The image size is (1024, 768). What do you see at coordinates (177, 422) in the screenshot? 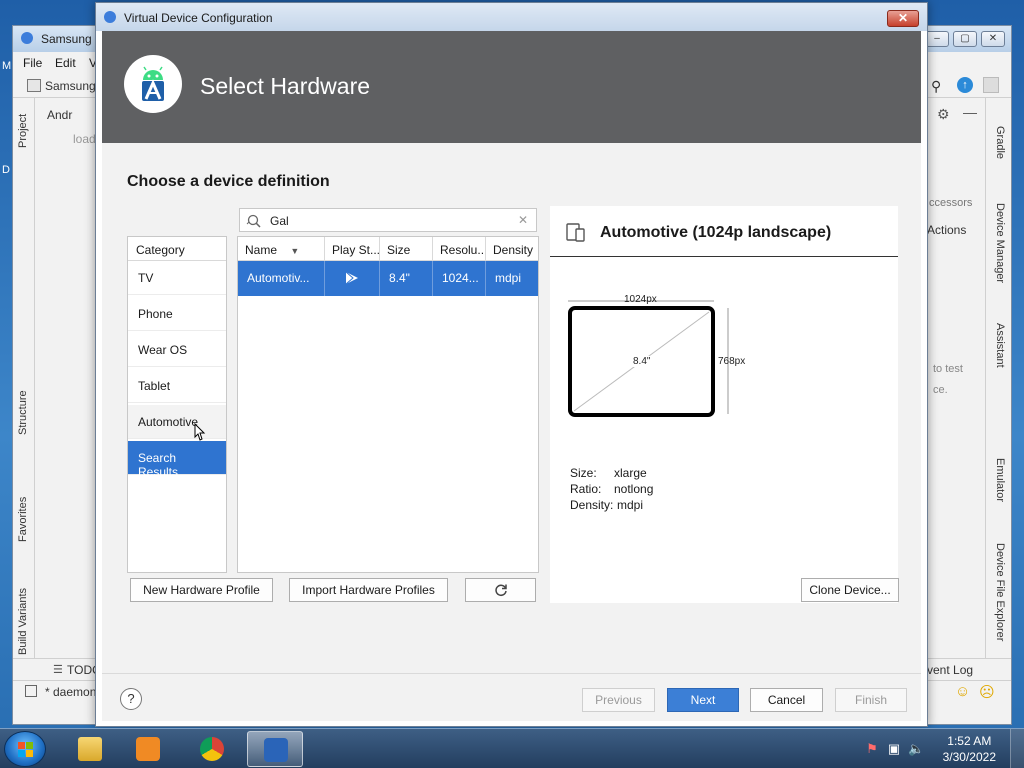
I see `category-item-automotive: Automotive` at bounding box center [177, 422].